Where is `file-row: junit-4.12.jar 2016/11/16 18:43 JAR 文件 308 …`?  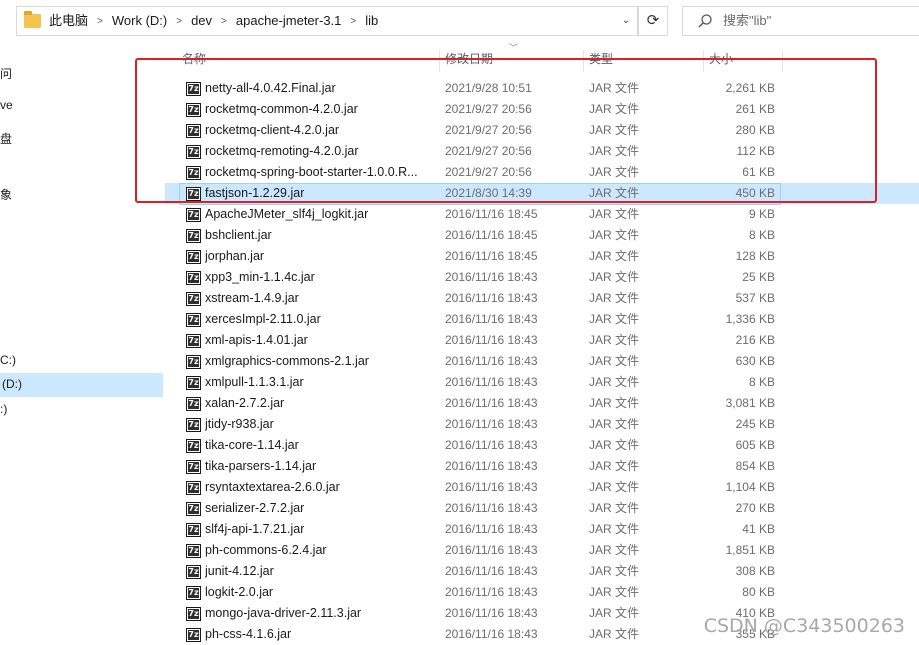
file-row: junit-4.12.jar 2016/11/16 18:43 JAR 文件 308 … is located at coordinates (542, 571).